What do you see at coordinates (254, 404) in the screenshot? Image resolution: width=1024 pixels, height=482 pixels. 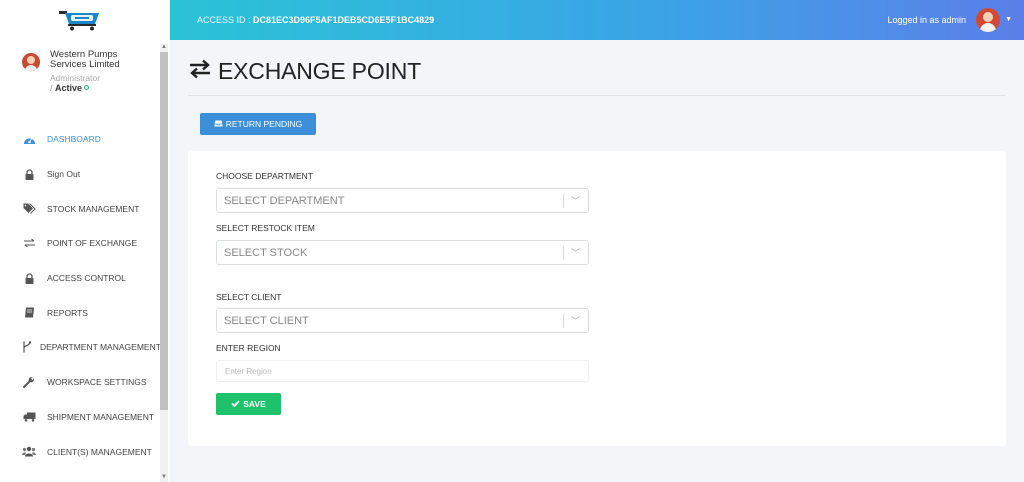 I see `save-label: SAVE` at bounding box center [254, 404].